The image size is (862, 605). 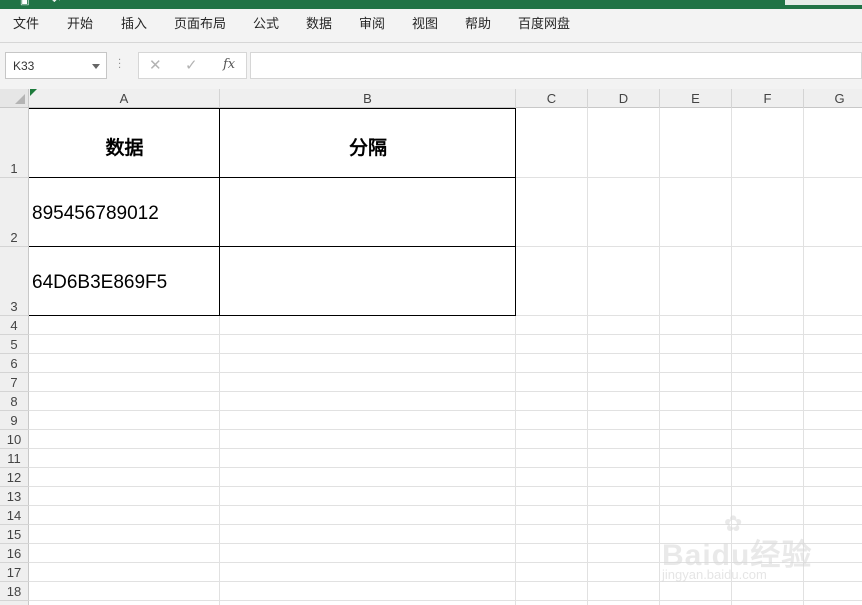 I want to click on row-number: 11, so click(x=14, y=458).